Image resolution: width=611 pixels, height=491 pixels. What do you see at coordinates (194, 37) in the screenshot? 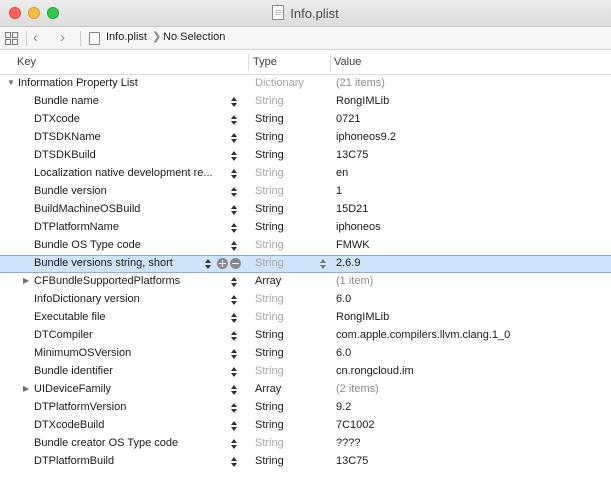
I see `breadcrumb-selection: No Selection` at bounding box center [194, 37].